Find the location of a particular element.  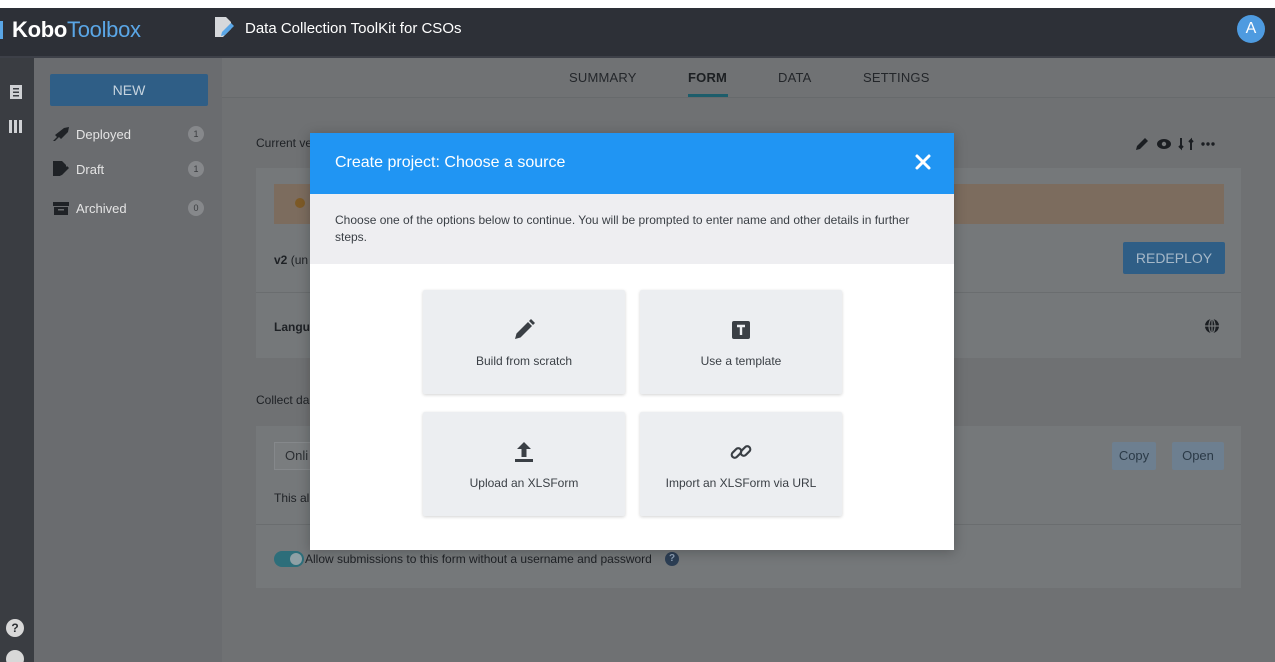

tab-settings: SETTINGS is located at coordinates (896, 77).